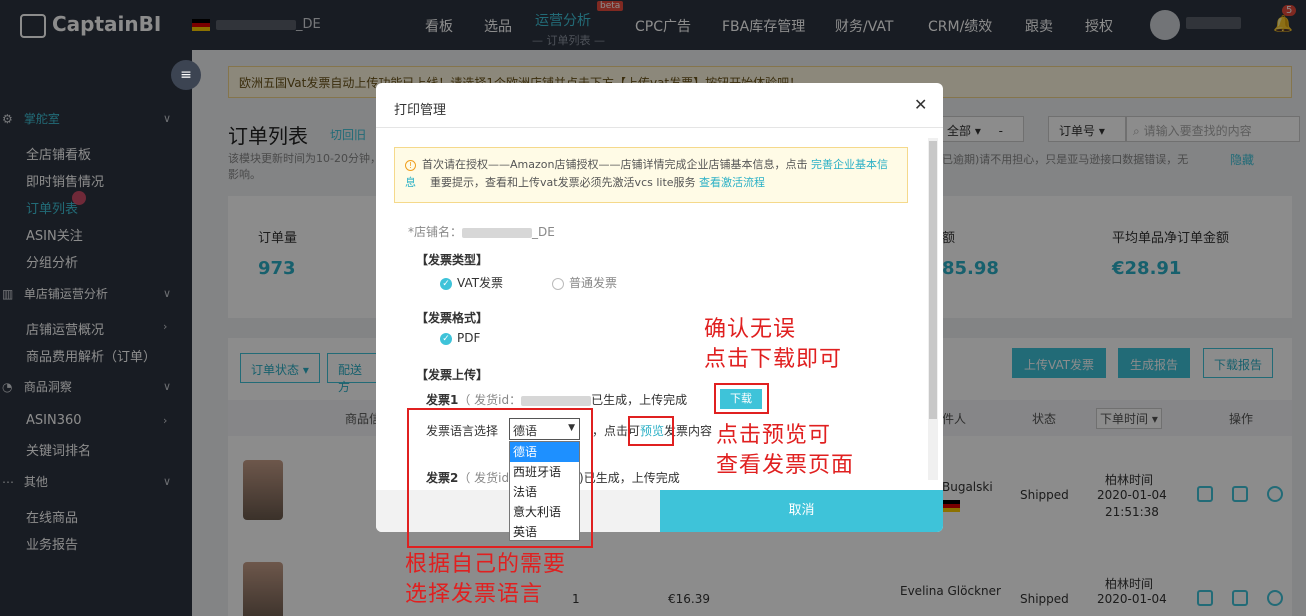 This screenshot has width=1306, height=616. I want to click on vat-invoice-radio: ✓ VAT发票, so click(471, 282).